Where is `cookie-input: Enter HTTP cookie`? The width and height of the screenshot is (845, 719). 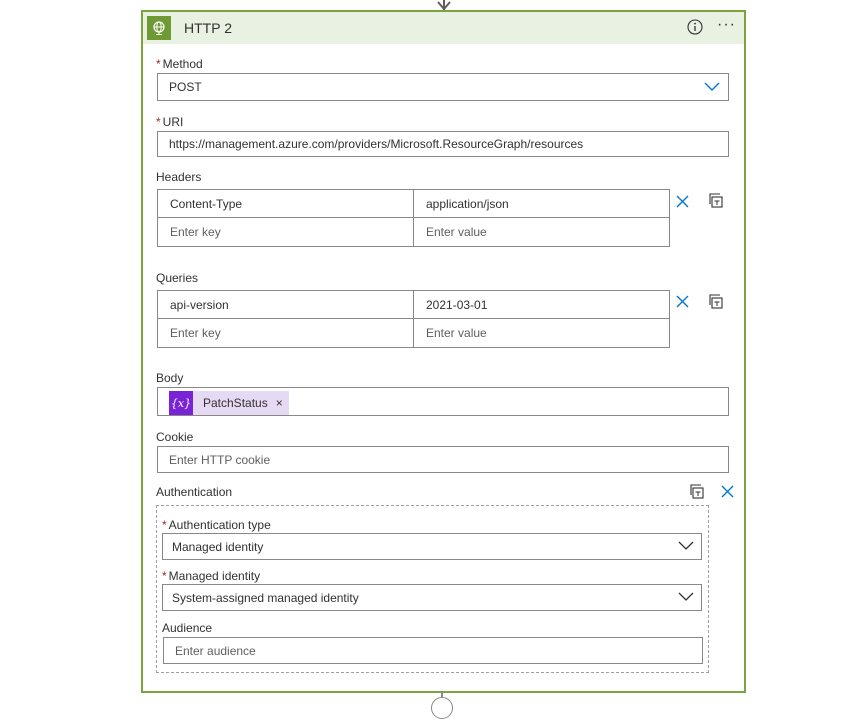 cookie-input: Enter HTTP cookie is located at coordinates (443, 459).